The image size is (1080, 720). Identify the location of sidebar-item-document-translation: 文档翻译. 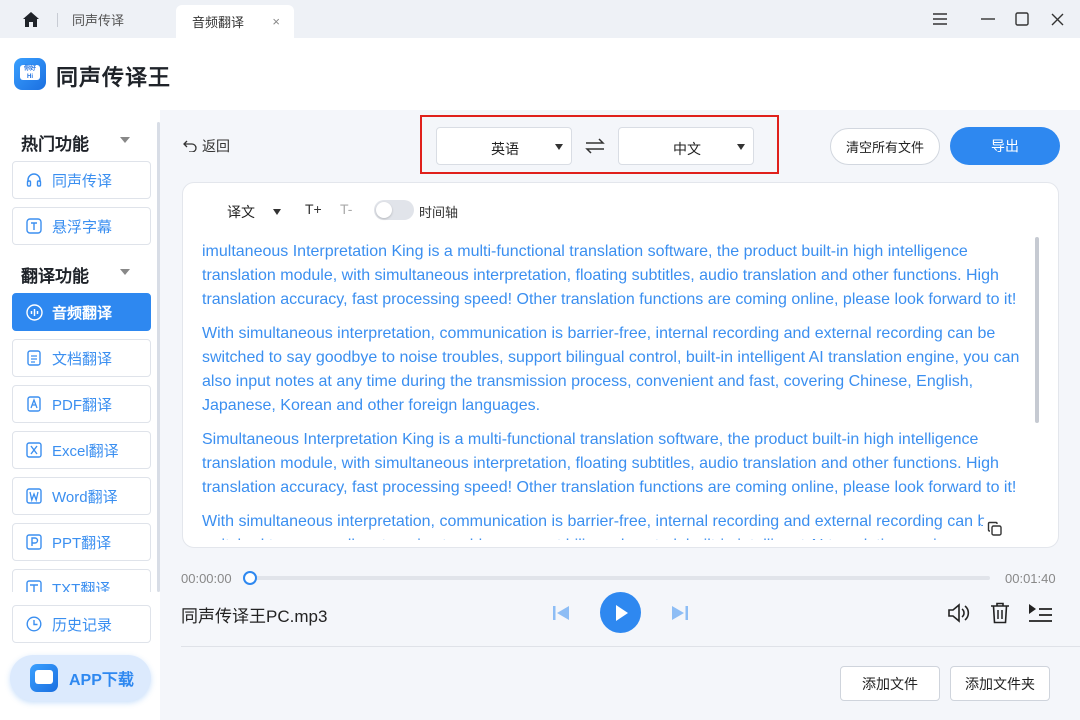
(81, 358).